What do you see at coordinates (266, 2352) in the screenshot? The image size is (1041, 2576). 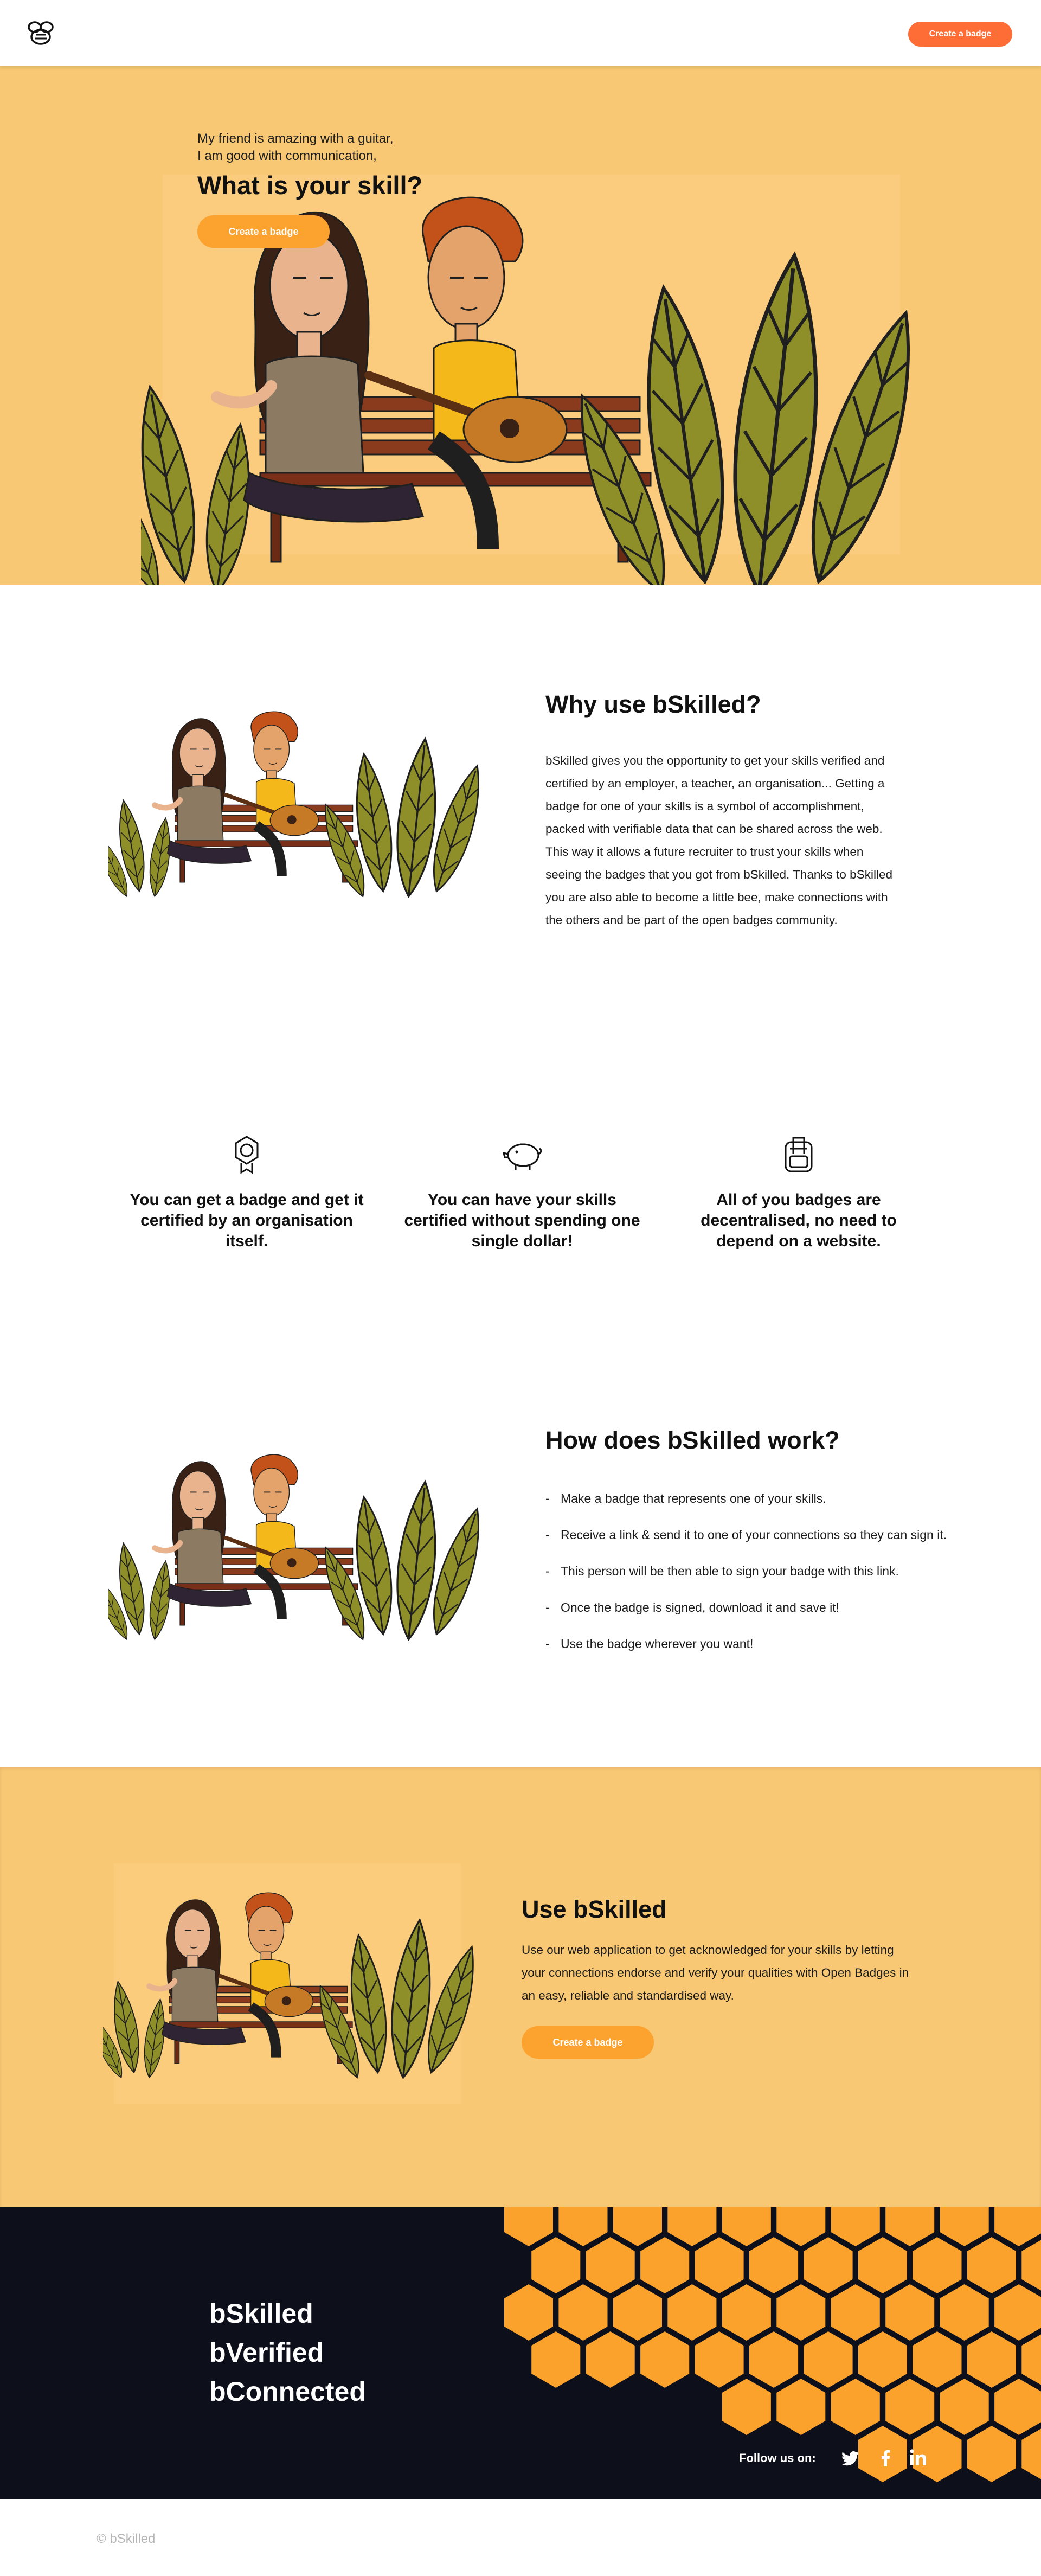 I see `tagline-verified: bVerified` at bounding box center [266, 2352].